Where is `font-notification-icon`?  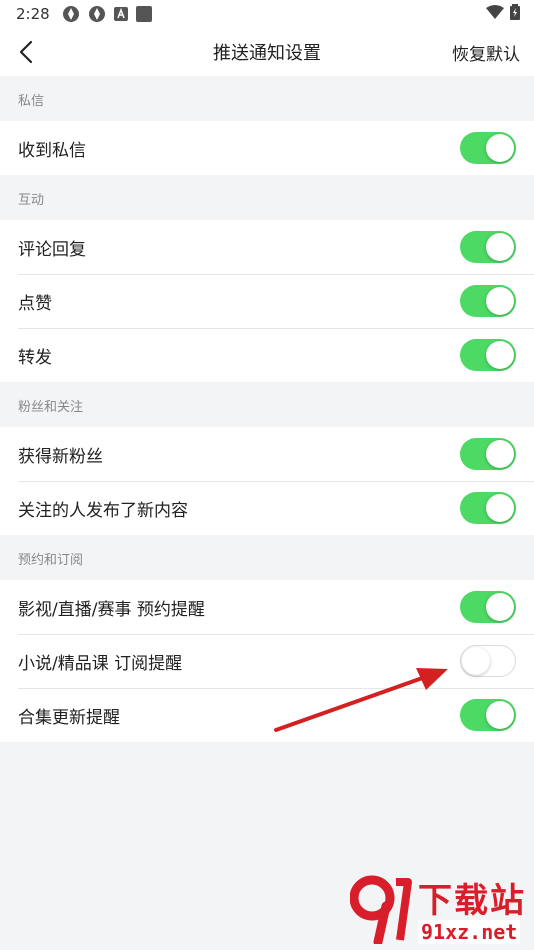
font-notification-icon is located at coordinates (120, 14).